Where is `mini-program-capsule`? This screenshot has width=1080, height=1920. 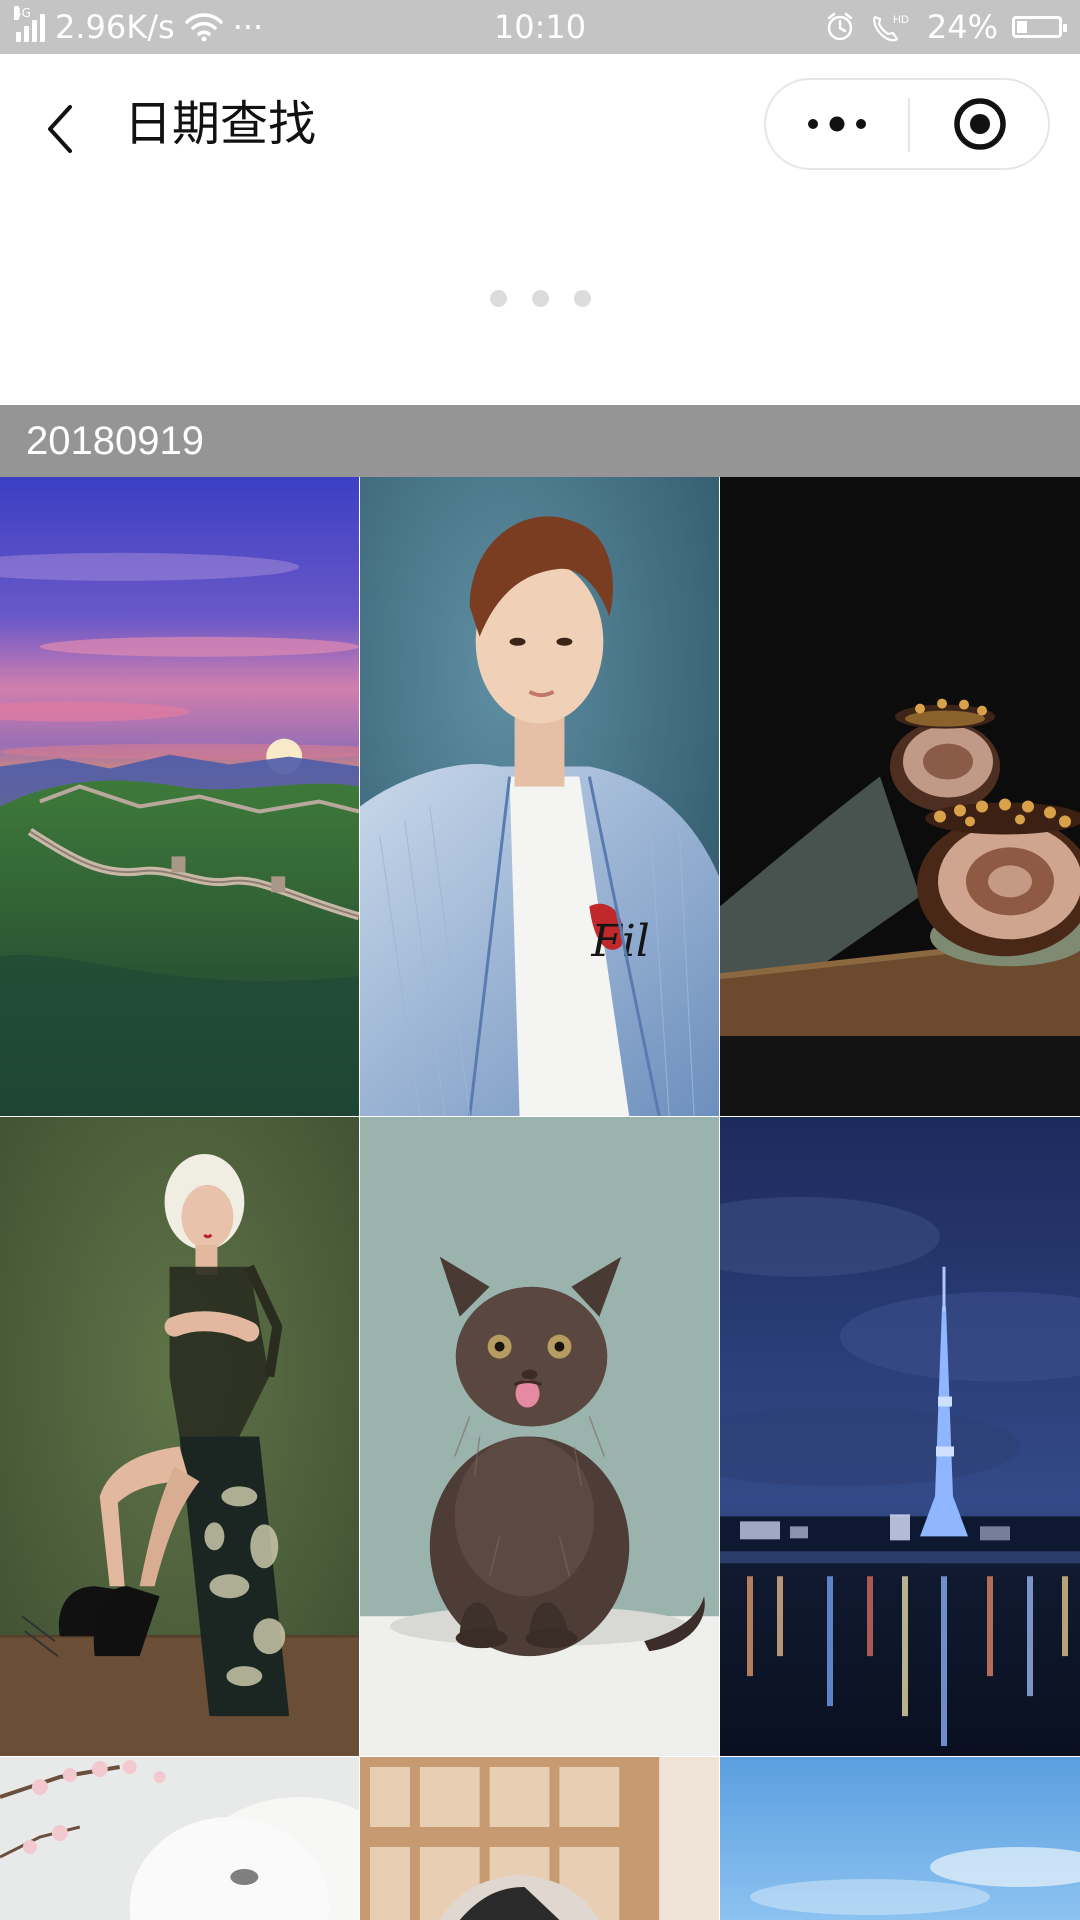
mini-program-capsule is located at coordinates (907, 124).